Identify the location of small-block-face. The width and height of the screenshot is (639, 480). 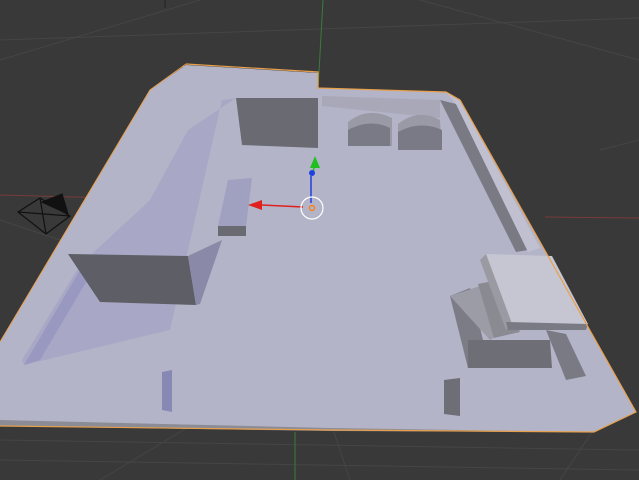
(232, 231).